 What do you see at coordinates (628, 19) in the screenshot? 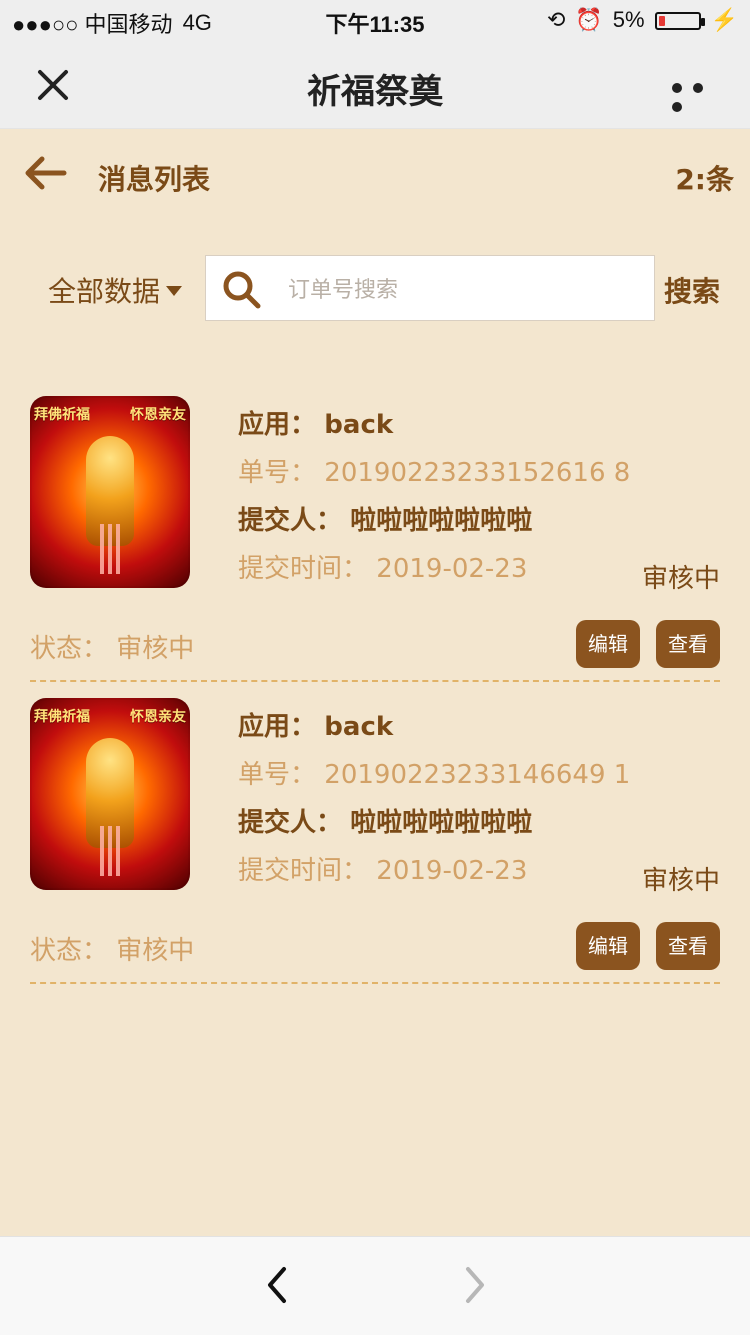
I see `battery-percent: 5%` at bounding box center [628, 19].